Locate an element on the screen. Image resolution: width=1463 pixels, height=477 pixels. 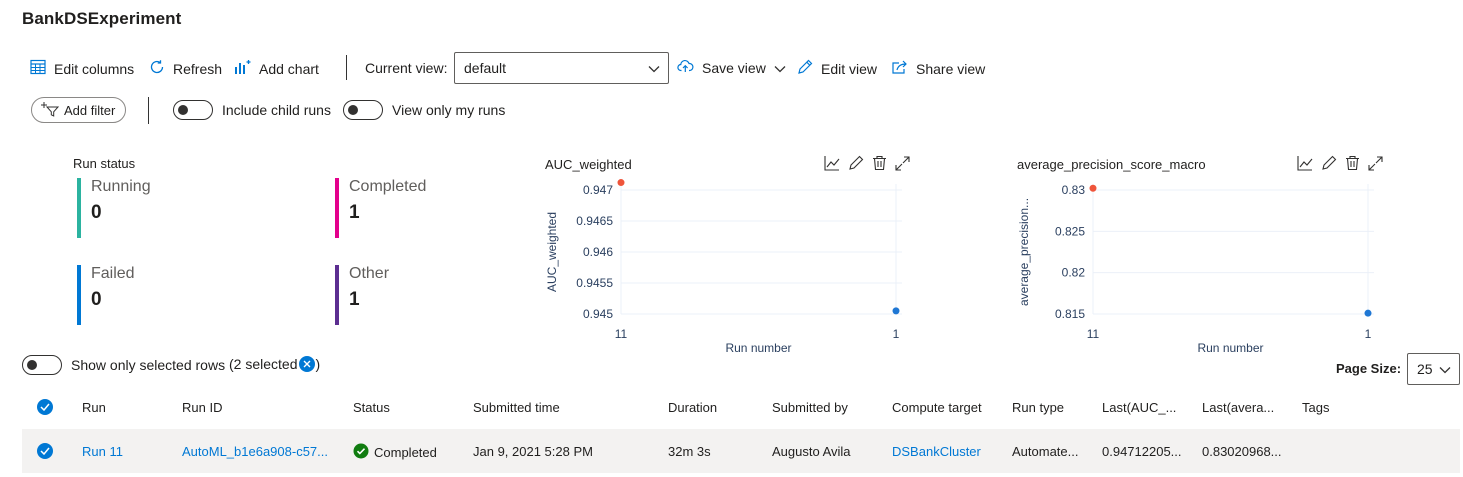
select-all-checkbox is located at coordinates (45, 407).